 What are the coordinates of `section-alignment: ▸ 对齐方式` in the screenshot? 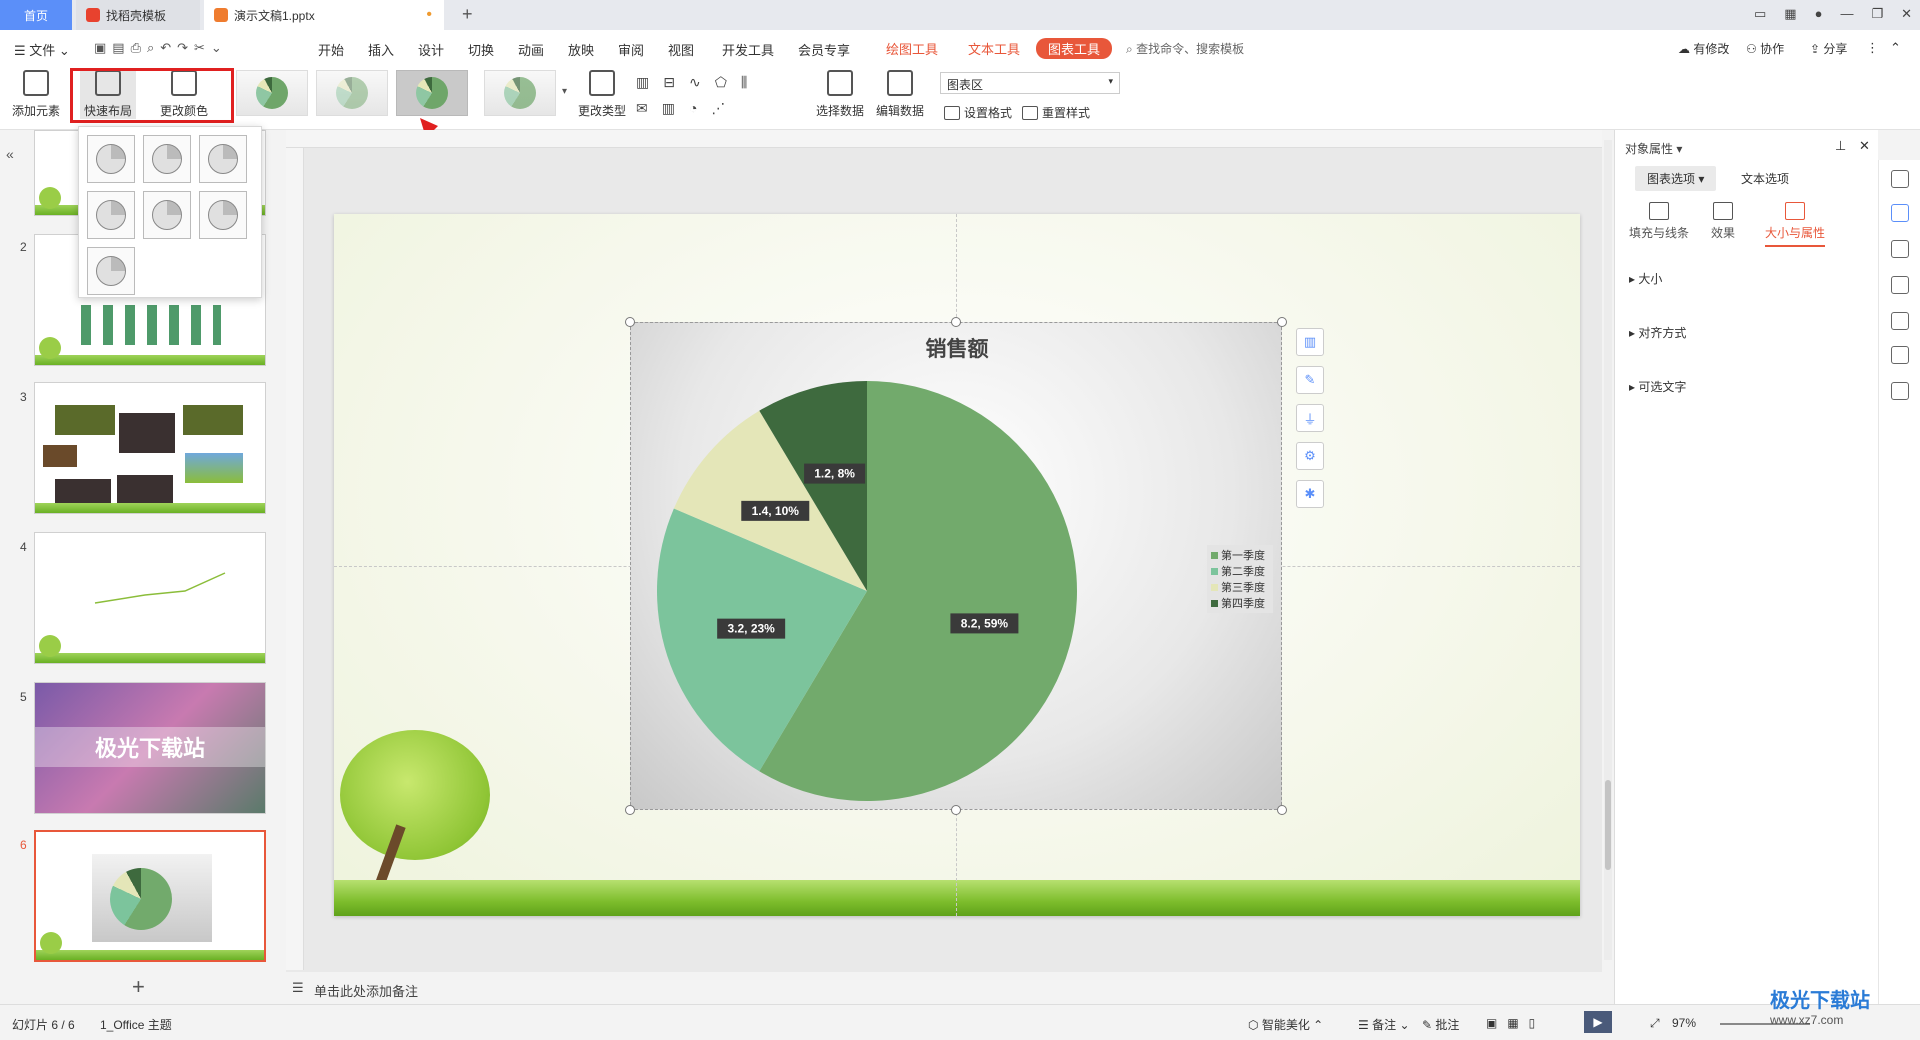 It's located at (1657, 332).